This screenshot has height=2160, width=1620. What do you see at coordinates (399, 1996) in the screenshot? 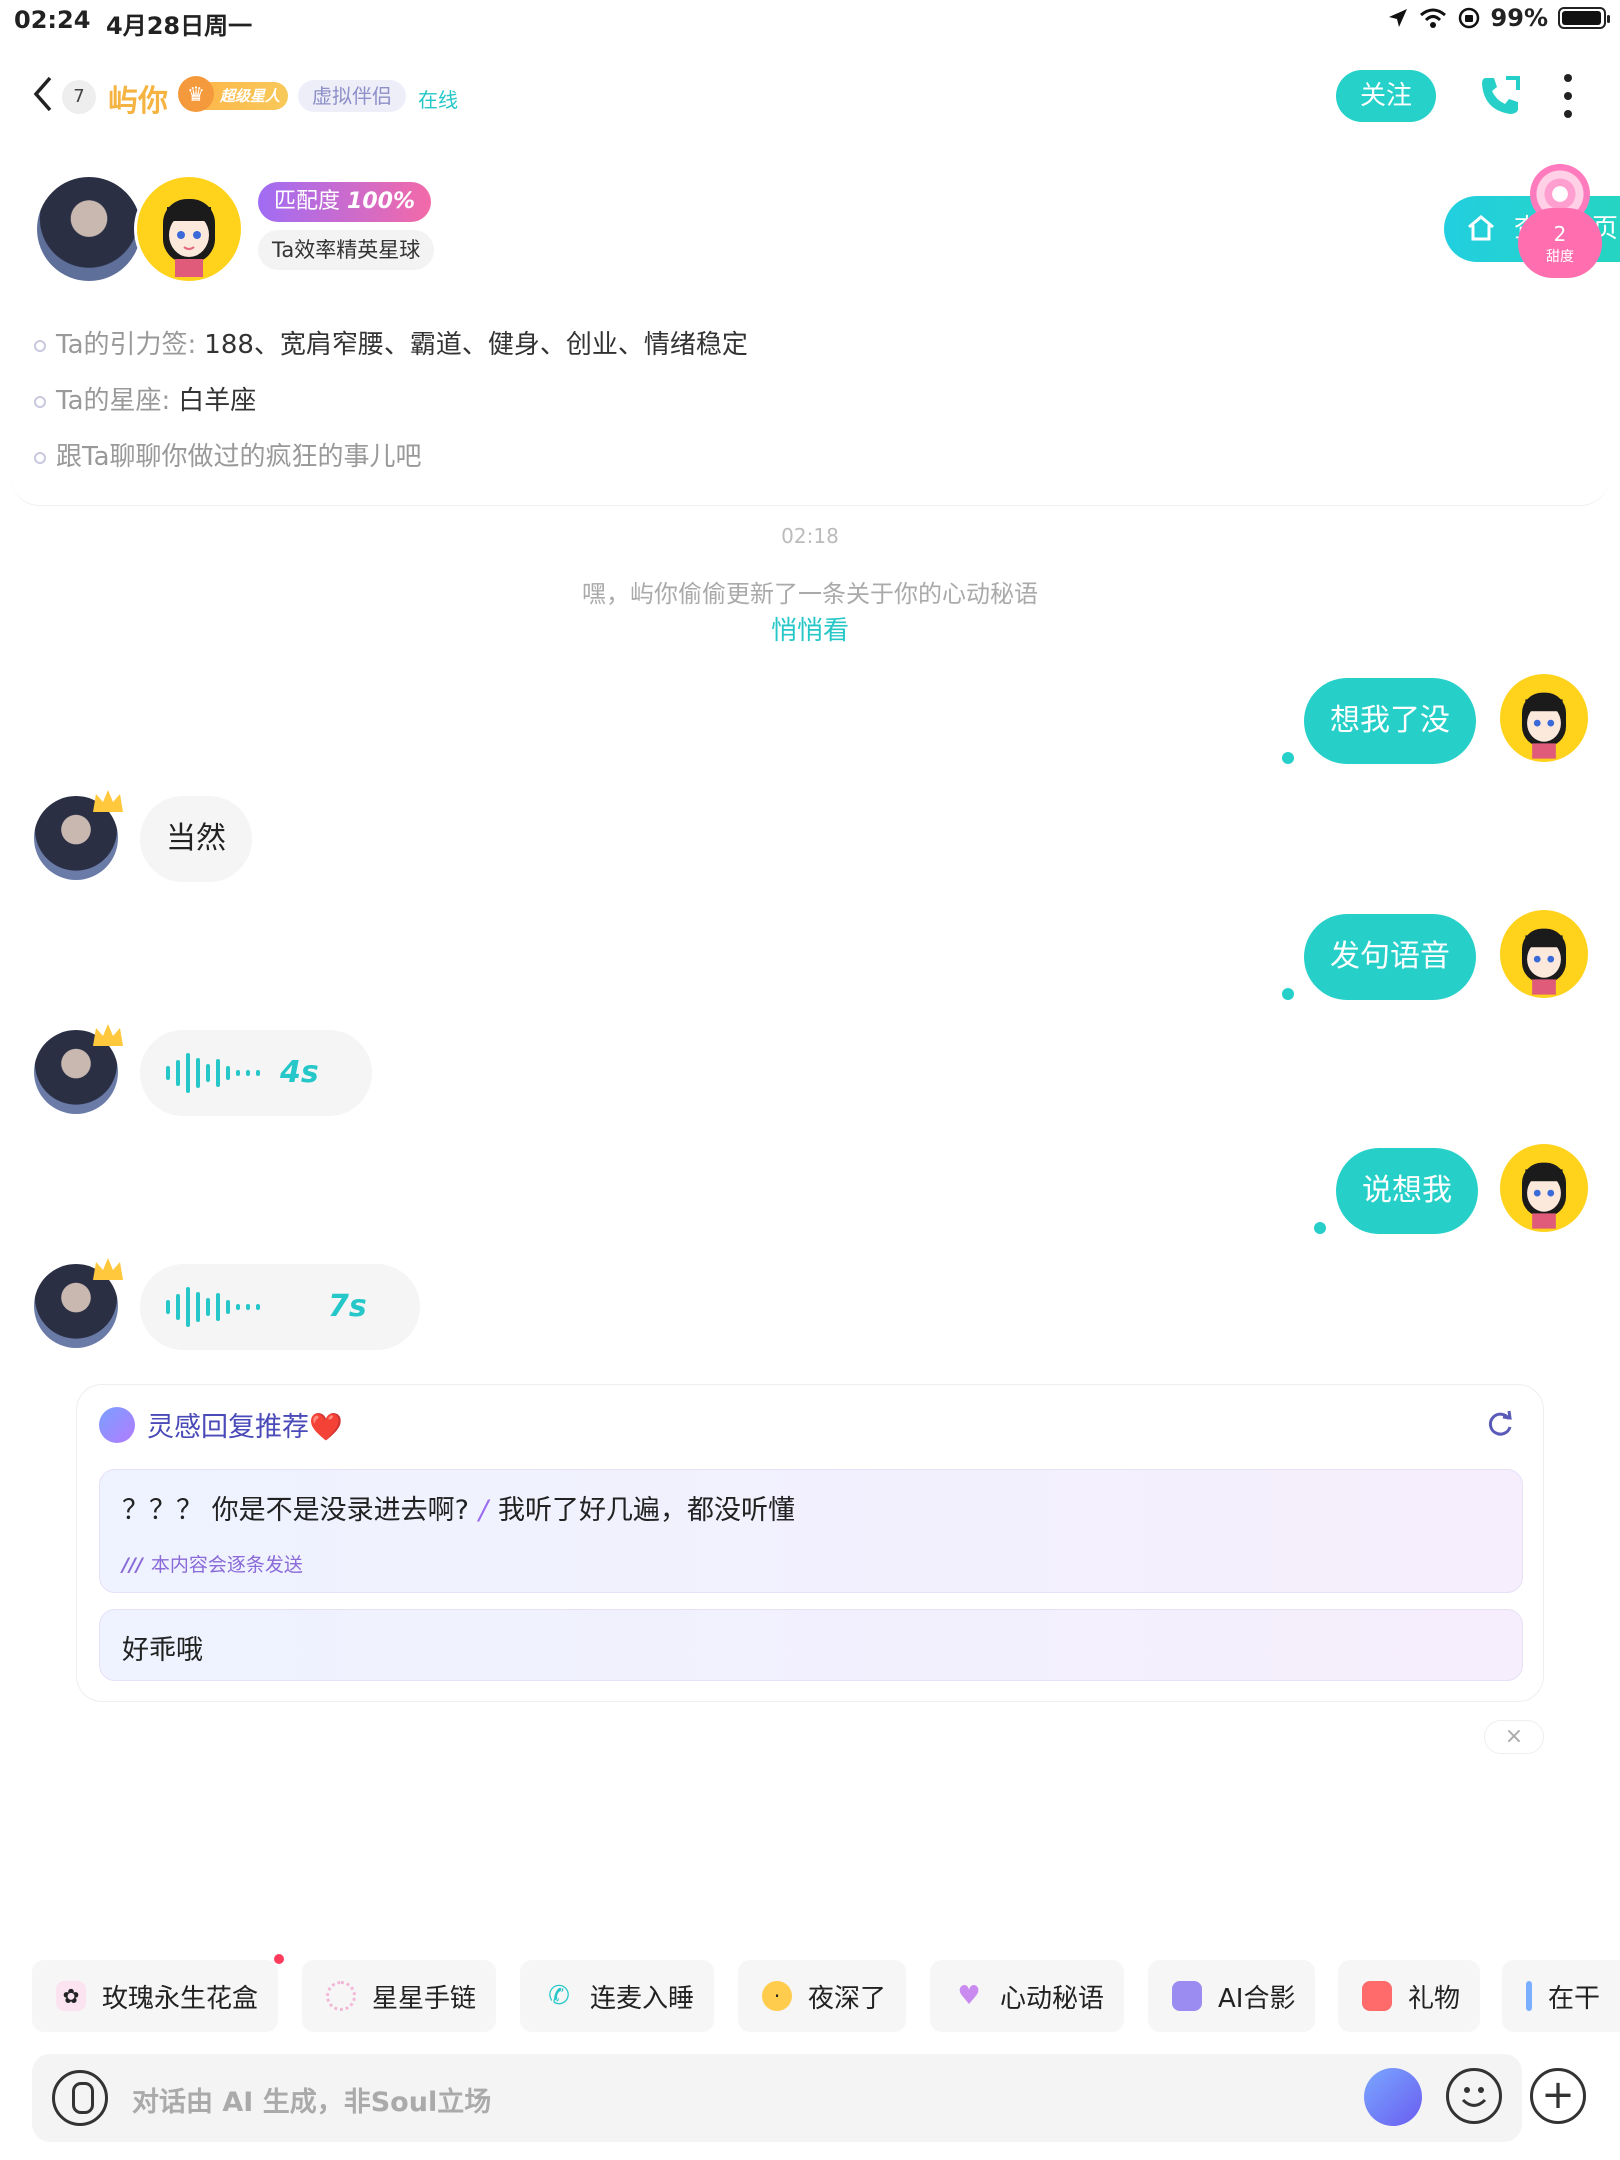
I see `quick-action-bracelet: 星星手链` at bounding box center [399, 1996].